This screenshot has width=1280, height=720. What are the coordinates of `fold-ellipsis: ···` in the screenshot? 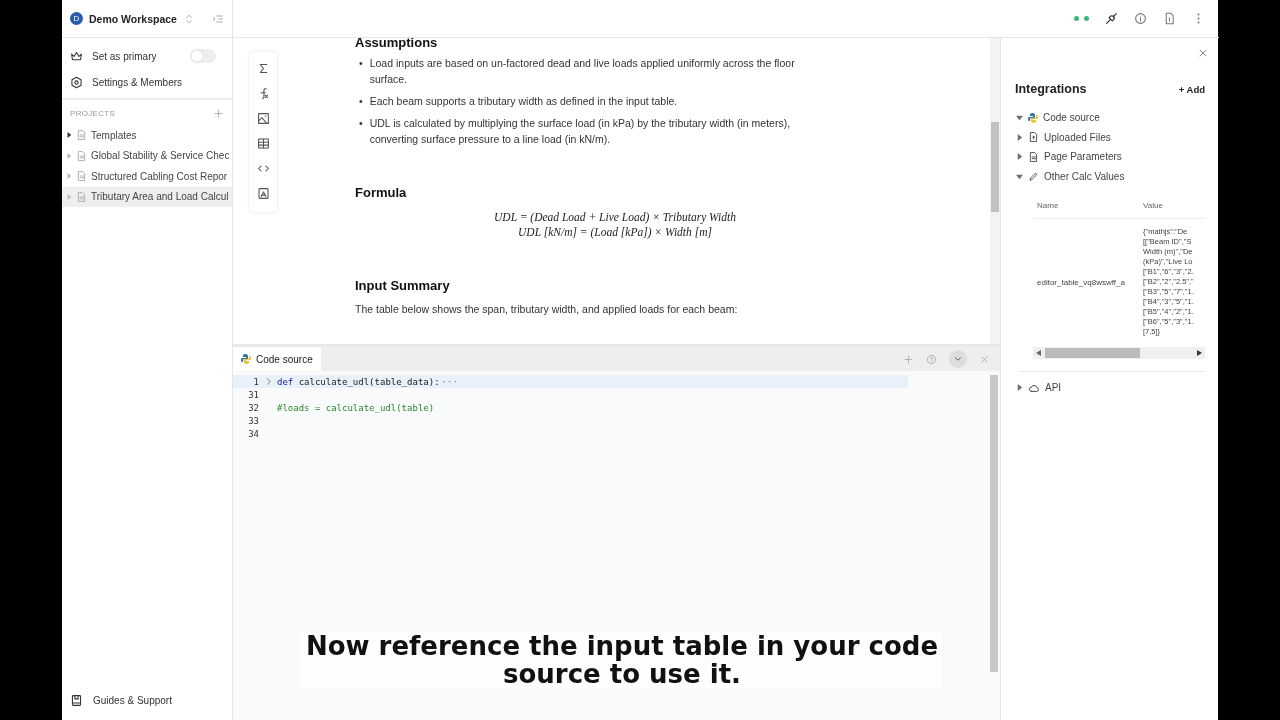 It's located at (449, 381).